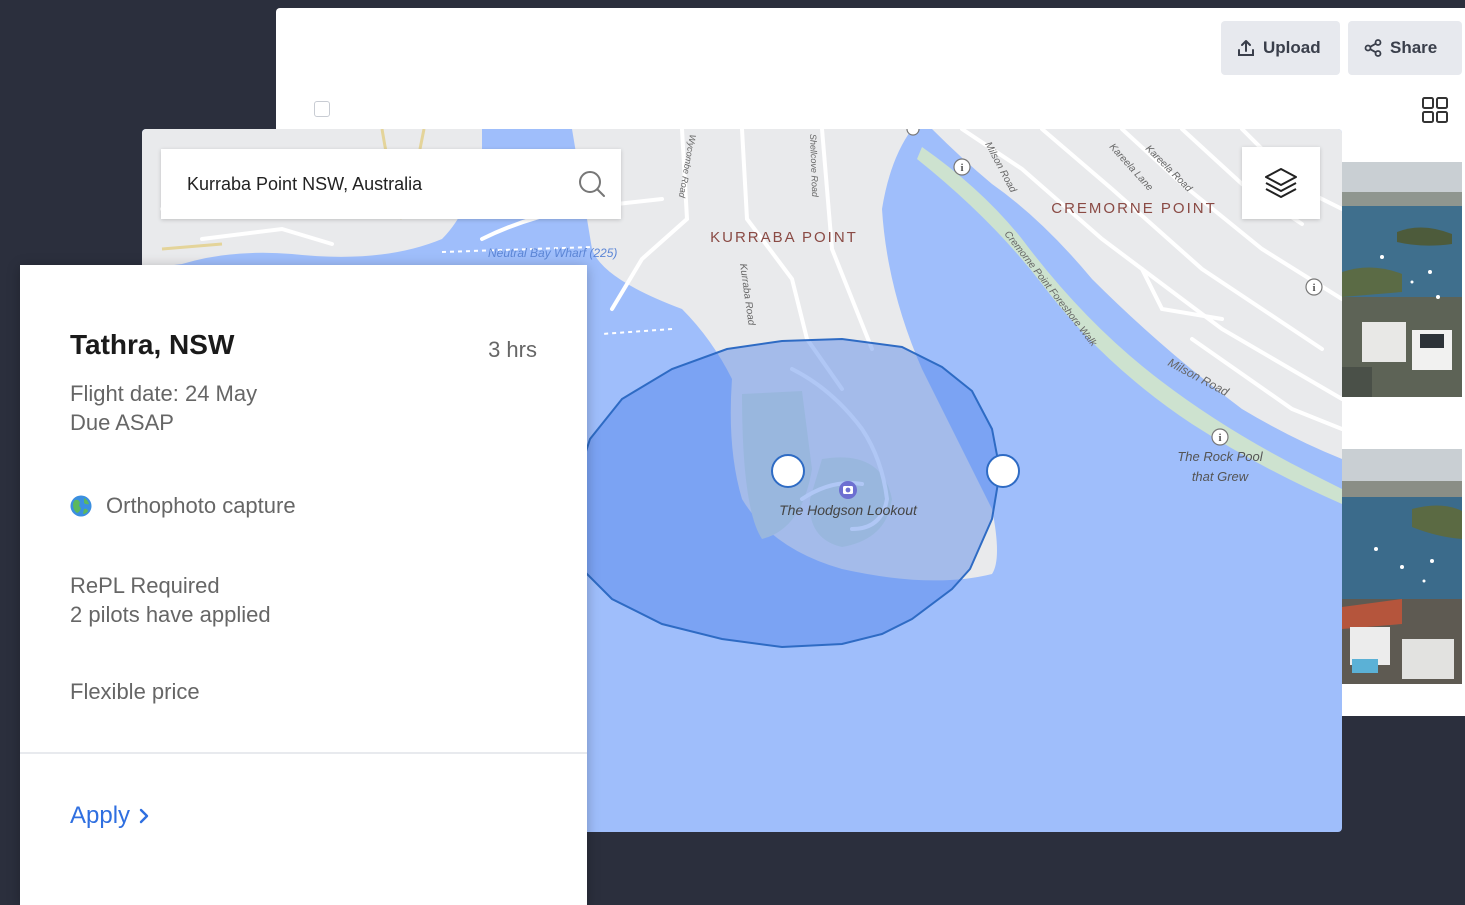 The image size is (1465, 905). I want to click on label-hodgson-lookout: The Hodgson Lookout, so click(848, 510).